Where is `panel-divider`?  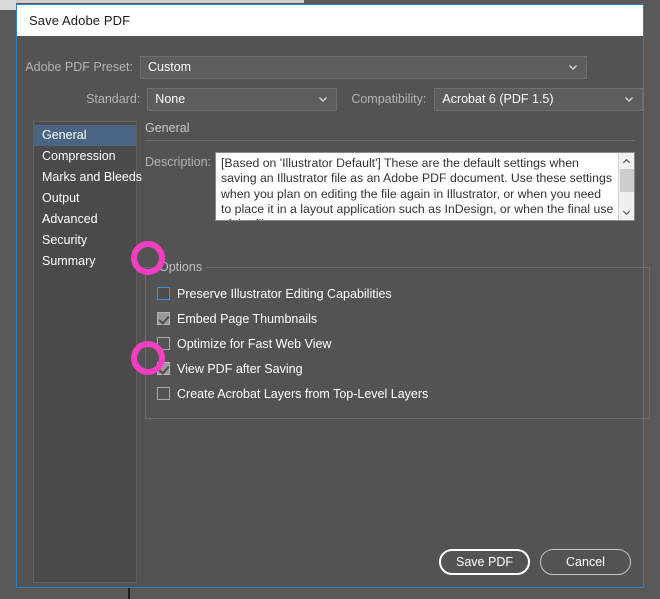
panel-divider is located at coordinates (390, 140).